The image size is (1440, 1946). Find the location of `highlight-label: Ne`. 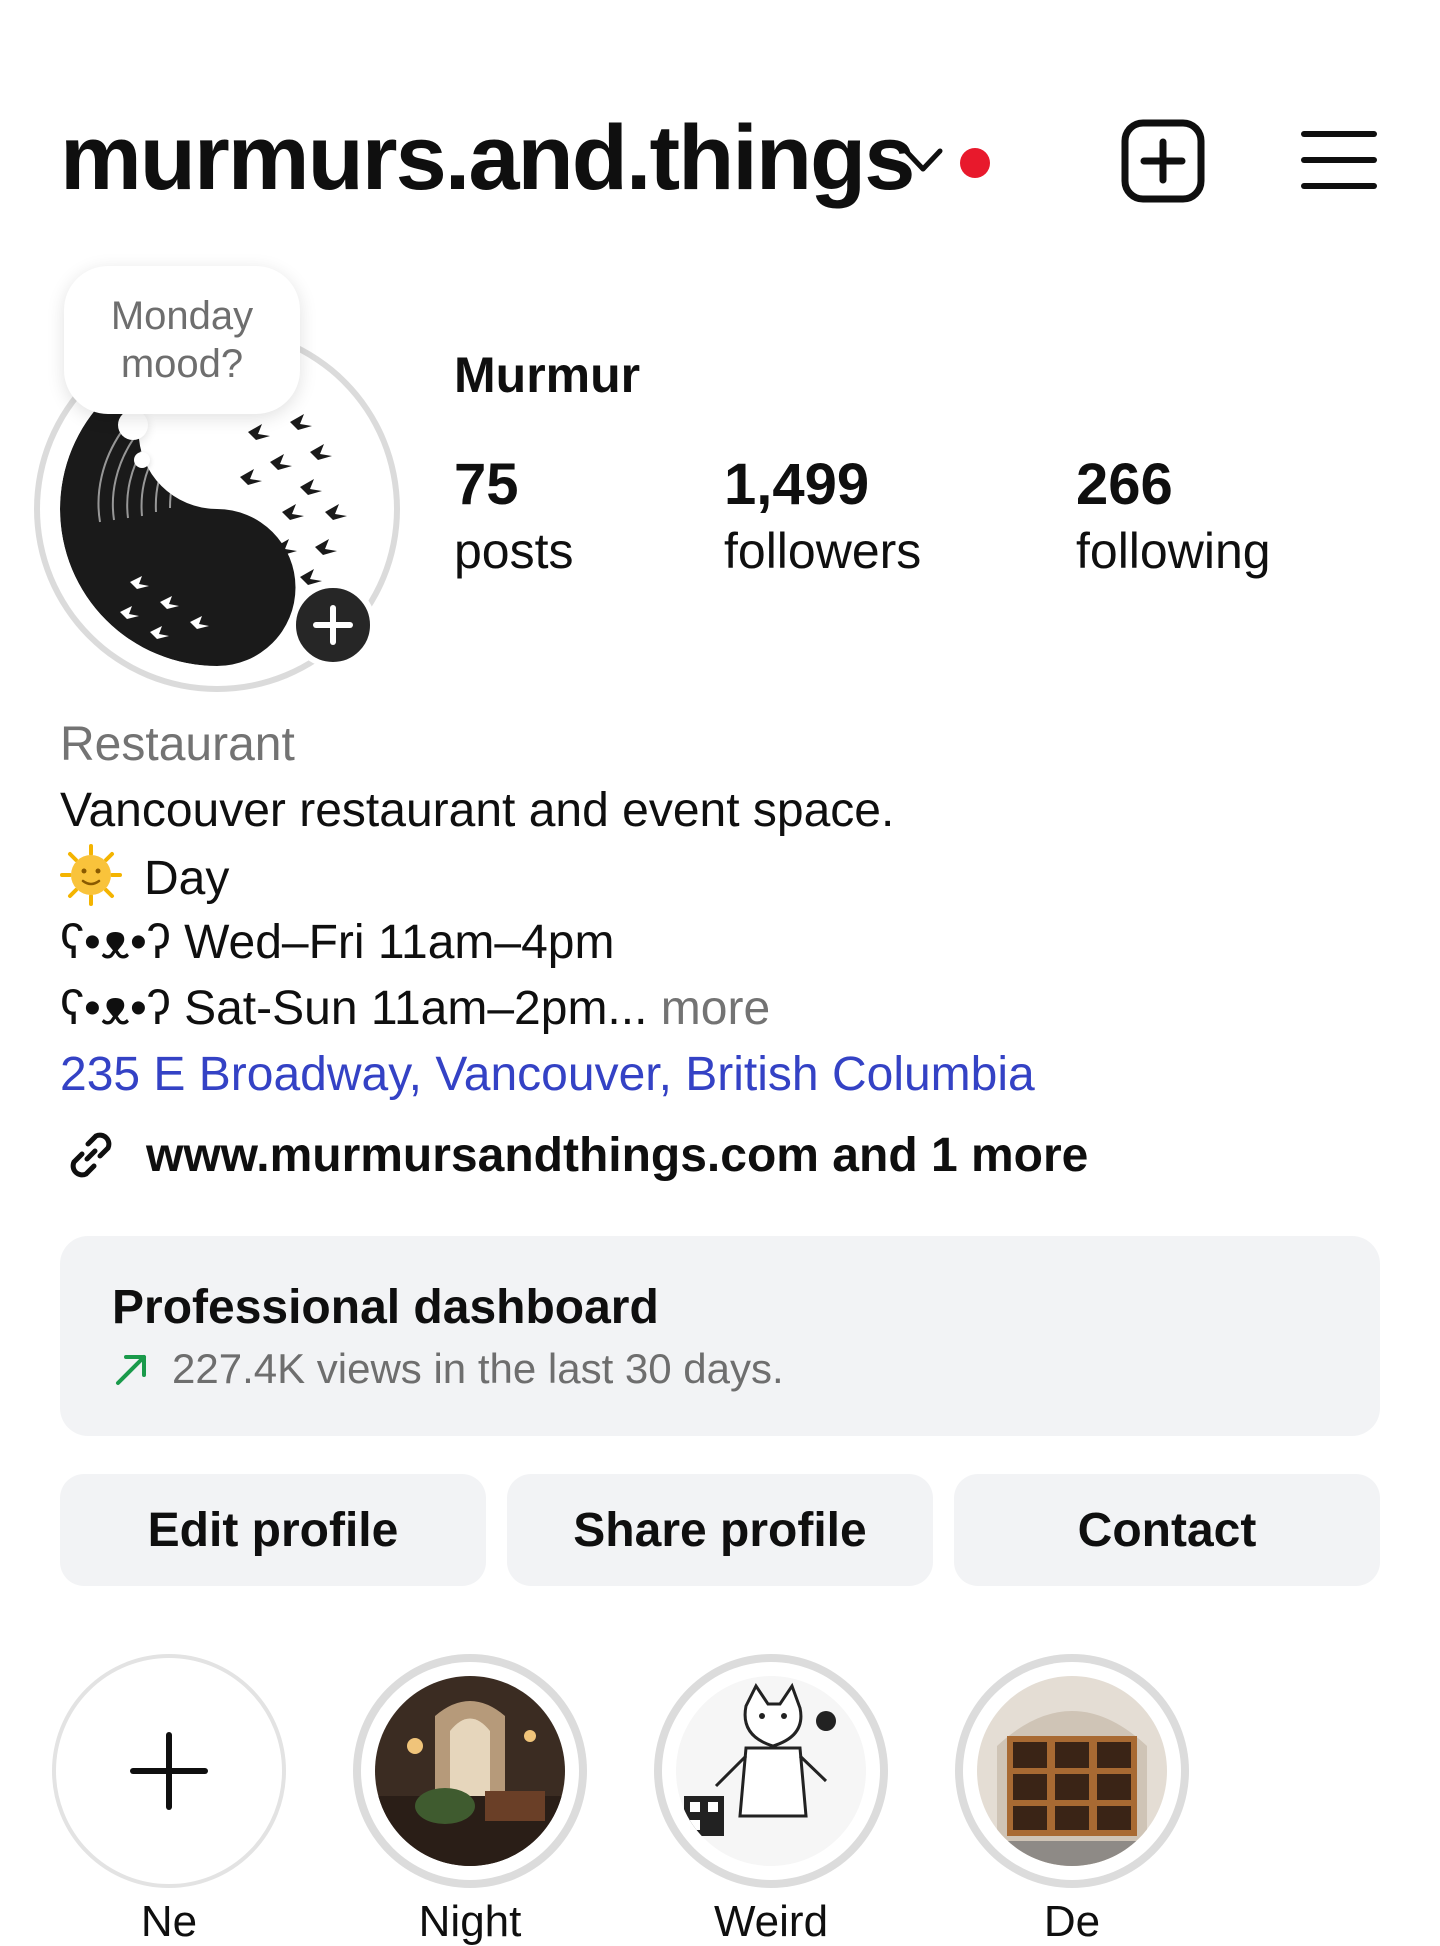

highlight-label: Ne is located at coordinates (169, 1921).